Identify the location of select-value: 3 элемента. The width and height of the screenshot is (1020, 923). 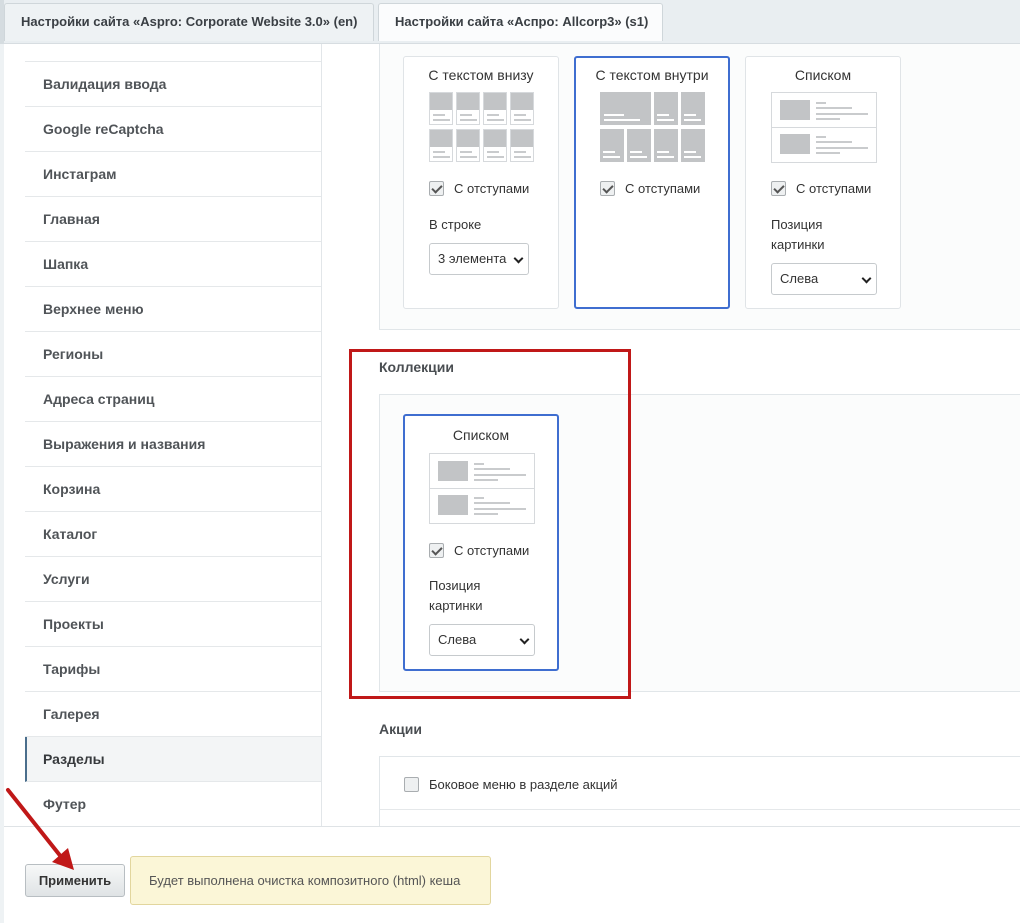
(472, 258).